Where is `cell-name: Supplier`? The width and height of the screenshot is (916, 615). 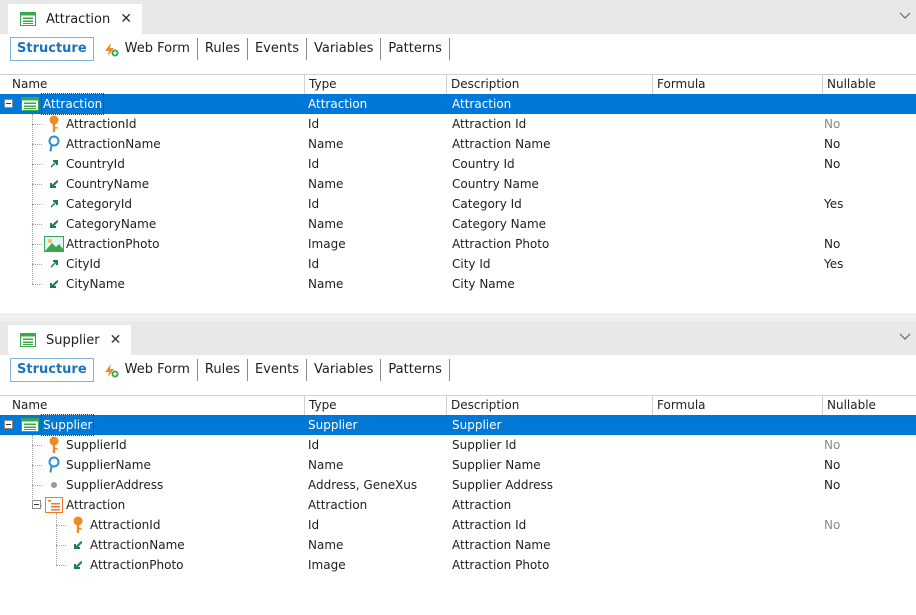 cell-name: Supplier is located at coordinates (67, 425).